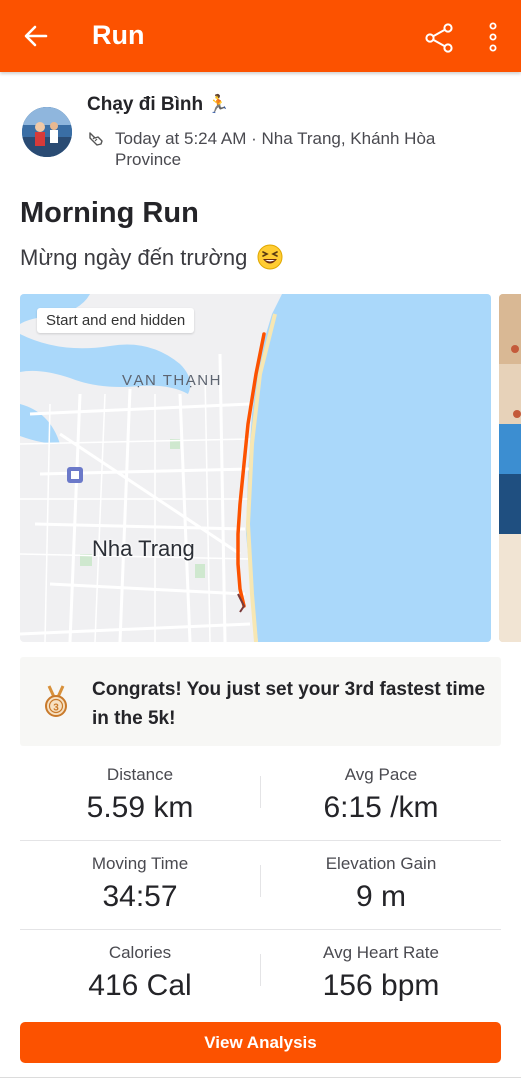  I want to click on stat-calories: Calories 416 Cal, so click(140, 966).